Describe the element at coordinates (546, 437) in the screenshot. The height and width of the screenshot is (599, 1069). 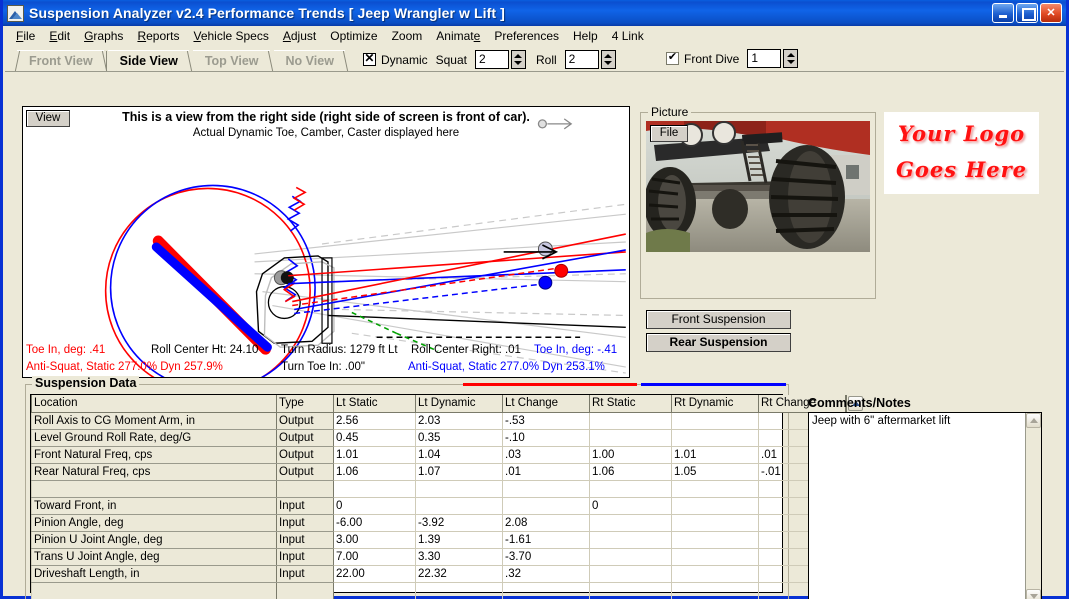
I see `cell-lt-change: -.10` at that location.